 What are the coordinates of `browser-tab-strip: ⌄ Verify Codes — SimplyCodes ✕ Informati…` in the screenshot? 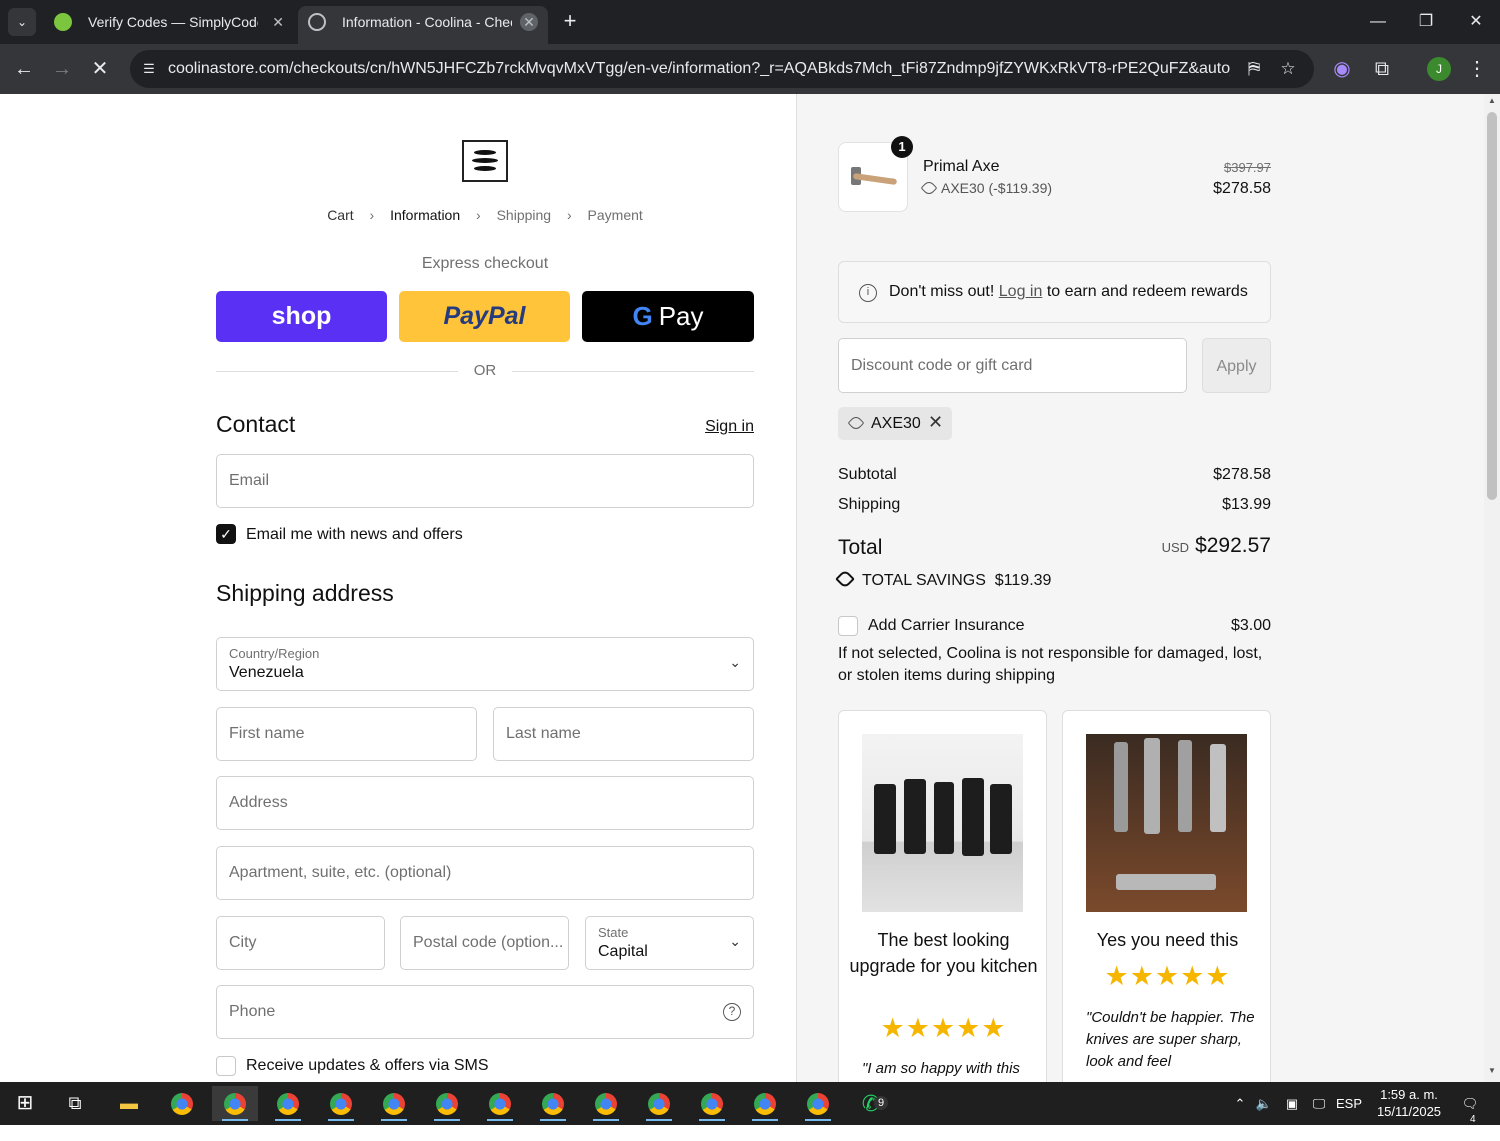 It's located at (750, 22).